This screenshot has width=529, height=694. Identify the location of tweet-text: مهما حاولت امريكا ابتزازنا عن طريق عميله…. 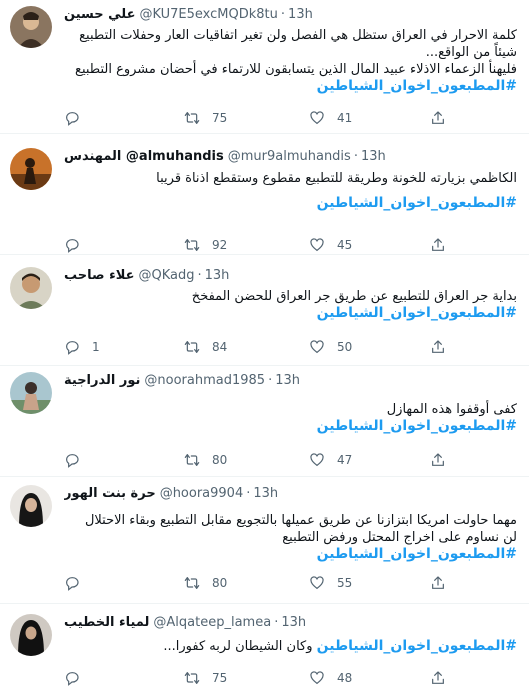
(290, 537).